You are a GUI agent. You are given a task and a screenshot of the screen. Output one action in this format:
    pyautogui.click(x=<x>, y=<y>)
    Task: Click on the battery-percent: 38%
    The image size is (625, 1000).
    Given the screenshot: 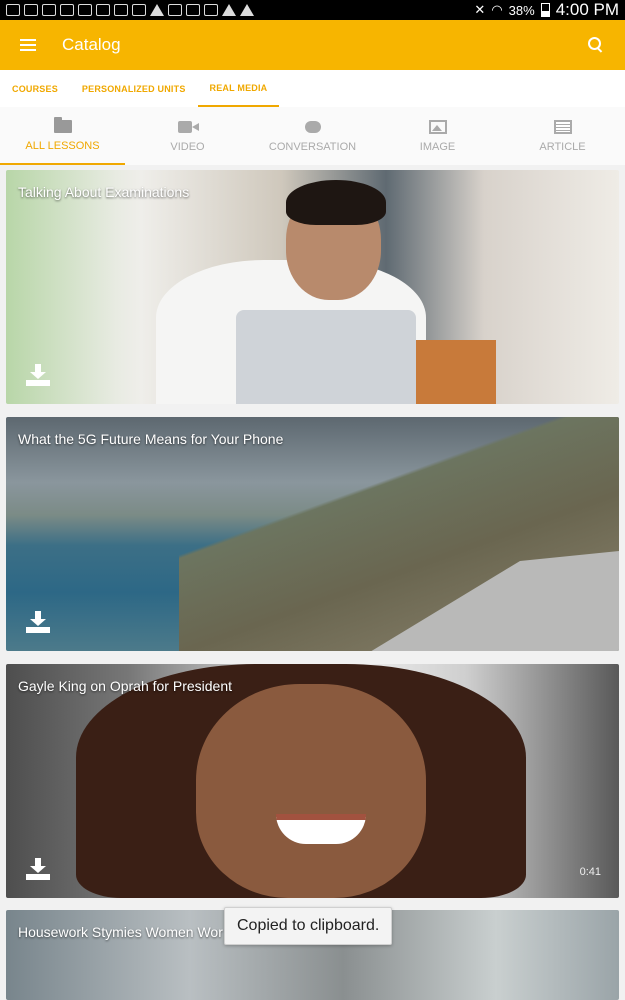 What is the action you would take?
    pyautogui.click(x=521, y=10)
    